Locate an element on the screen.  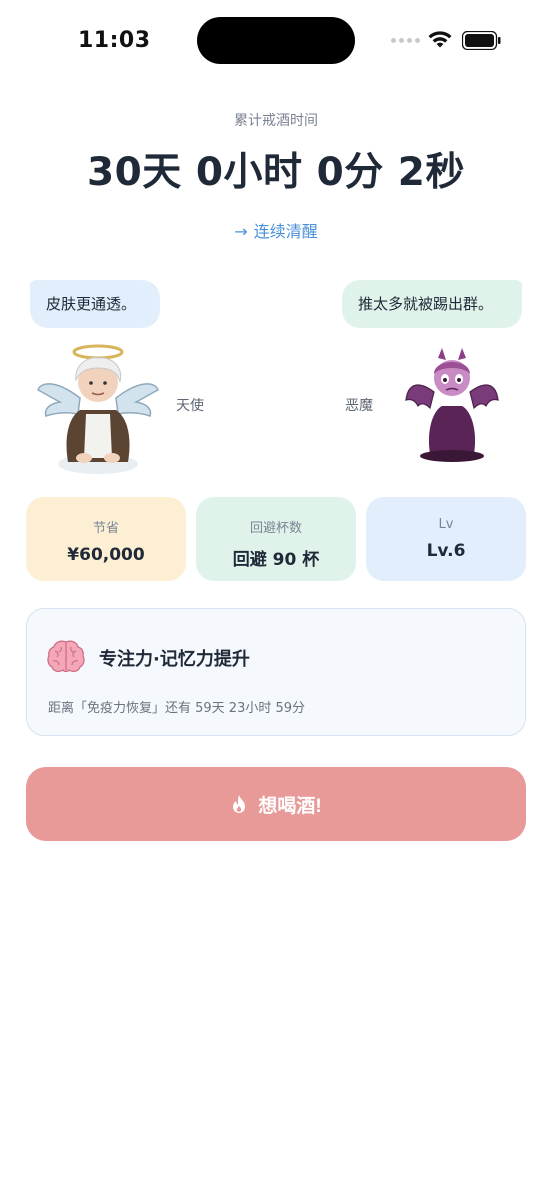
wifi-icon is located at coordinates (440, 39).